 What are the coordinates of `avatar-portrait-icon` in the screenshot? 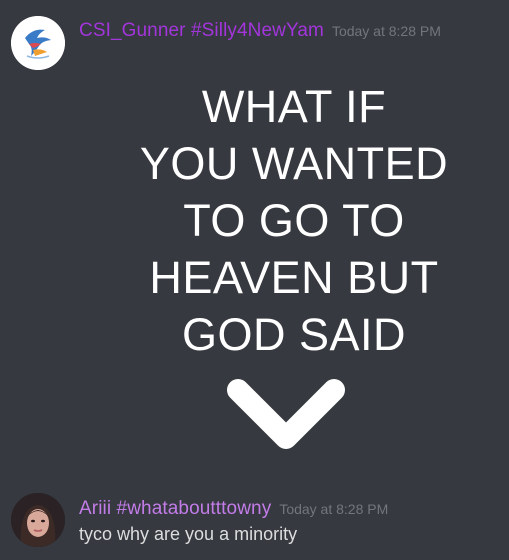 It's located at (38, 520).